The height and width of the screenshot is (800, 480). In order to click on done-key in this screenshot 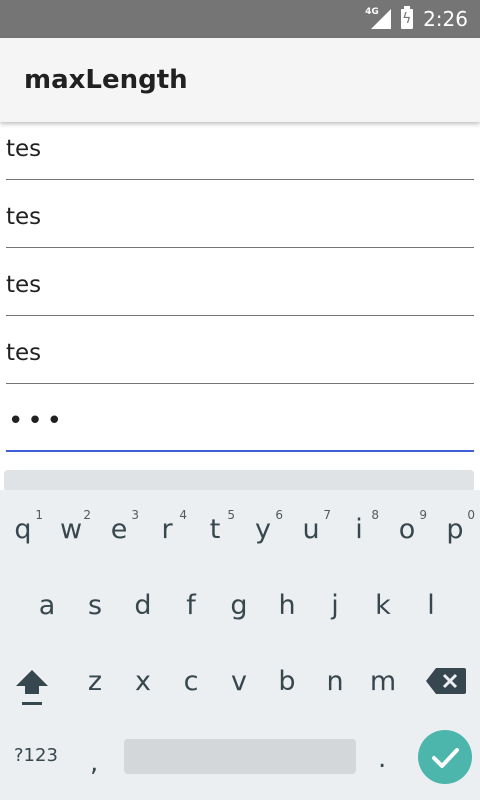, I will do `click(445, 757)`.